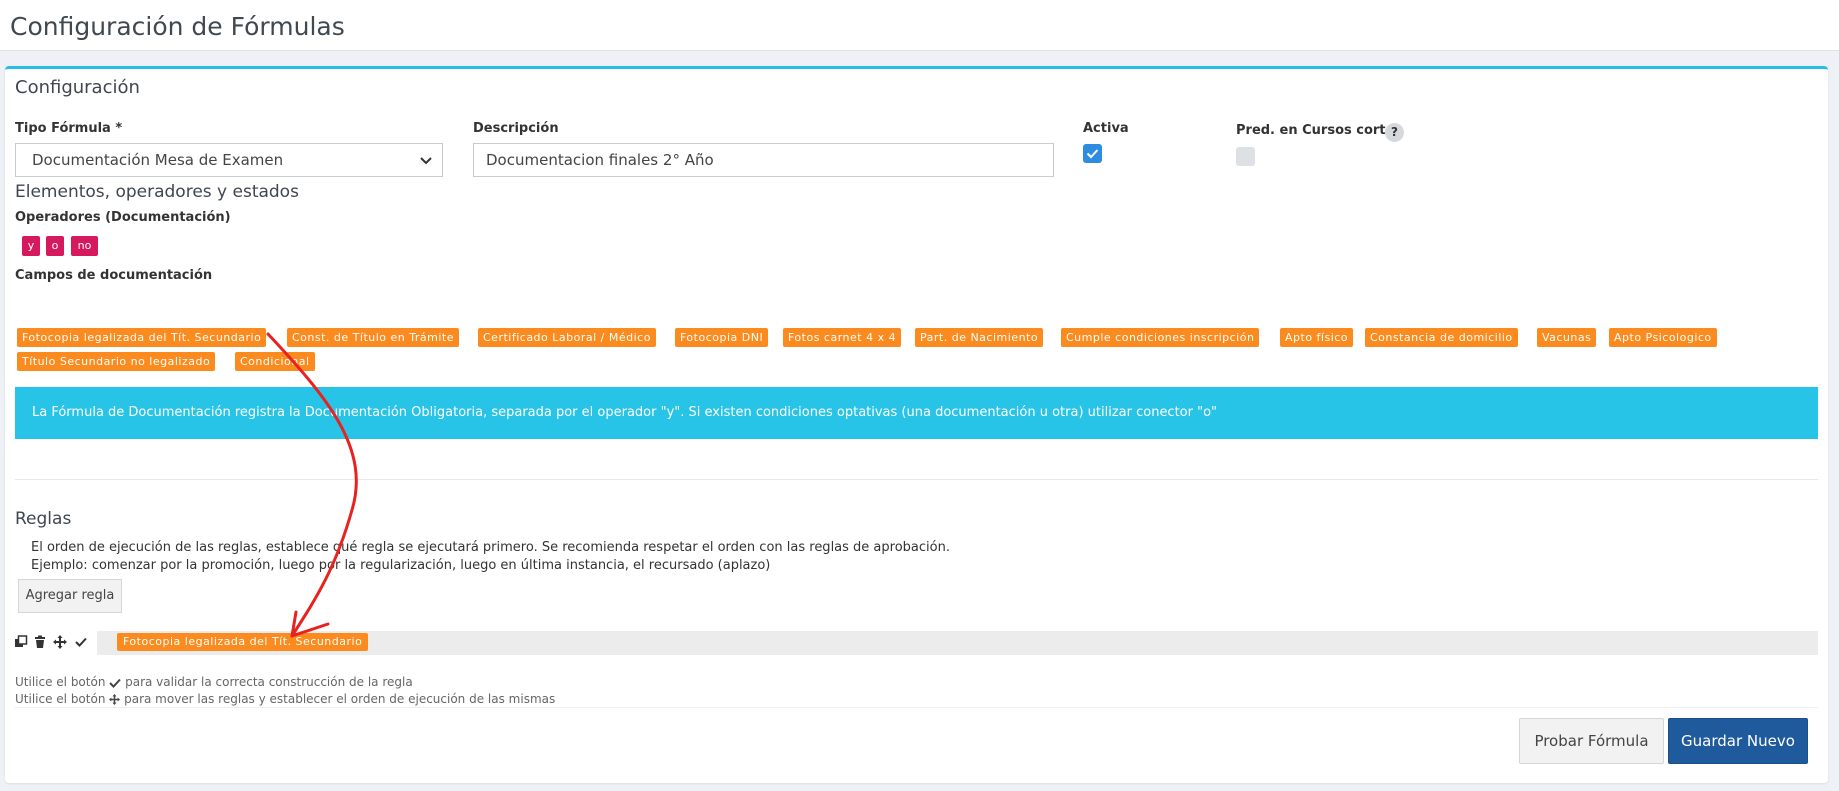 Image resolution: width=1839 pixels, height=791 pixels. What do you see at coordinates (114, 275) in the screenshot?
I see `fields-label: Campos de documentación` at bounding box center [114, 275].